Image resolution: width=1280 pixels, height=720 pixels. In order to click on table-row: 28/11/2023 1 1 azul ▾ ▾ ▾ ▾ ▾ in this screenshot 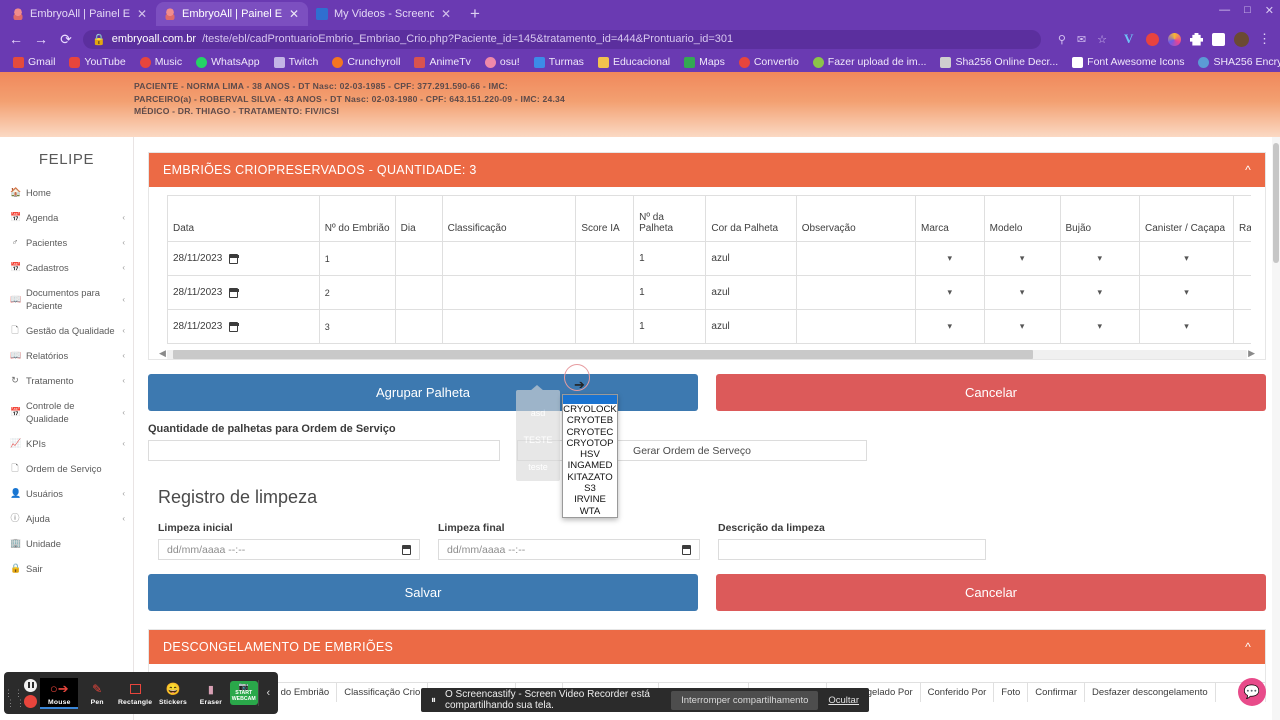, I will do `click(709, 258)`.